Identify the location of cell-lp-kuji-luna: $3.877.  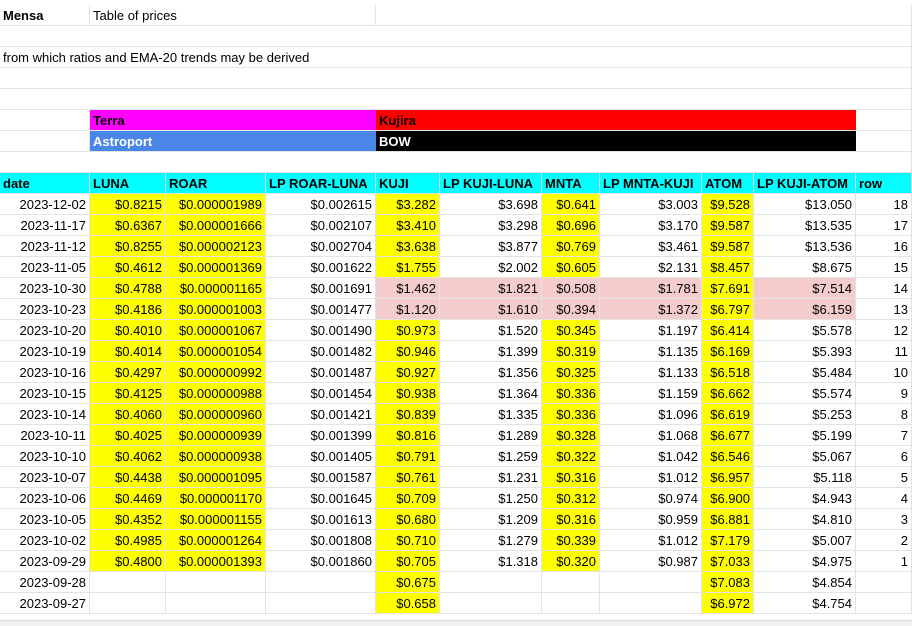
(491, 246).